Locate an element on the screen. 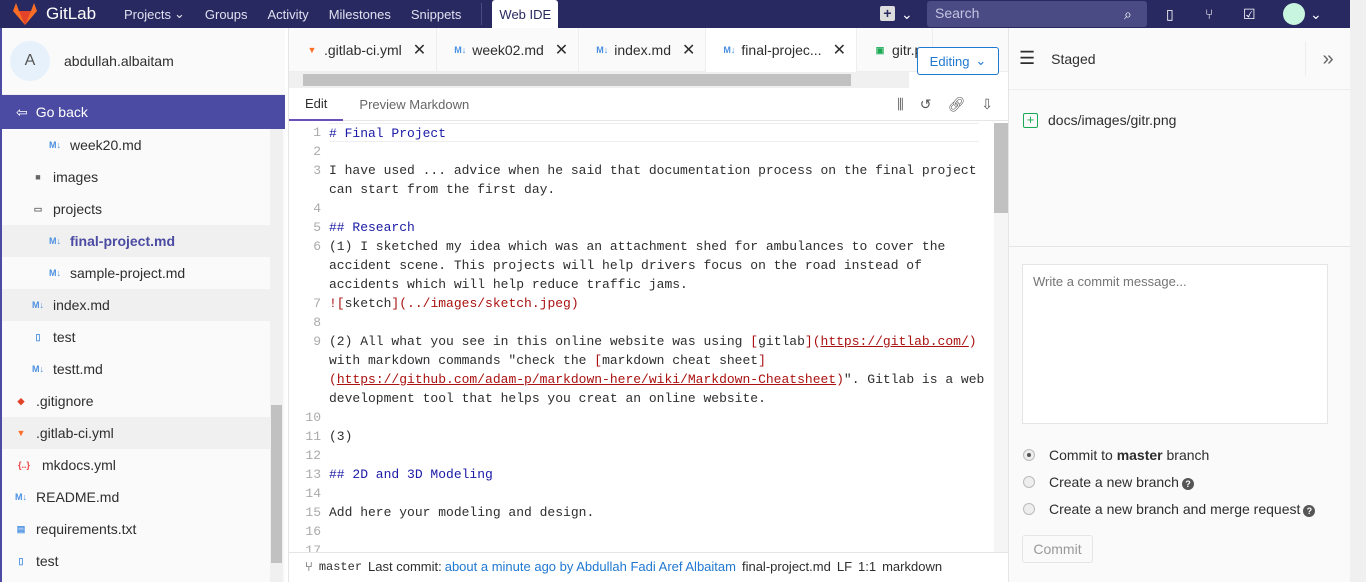  collapse-panel-button: » is located at coordinates (1327, 59).